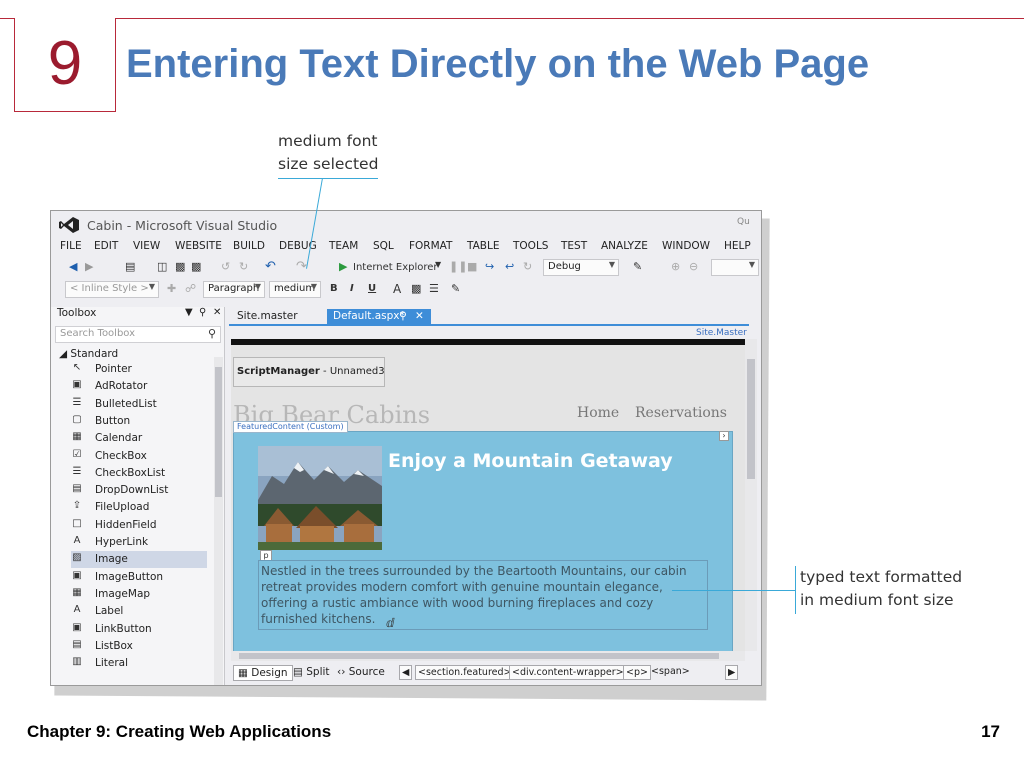 This screenshot has height=768, width=1024. I want to click on toolbox-item-fileupload: ⇪ FileUpload, so click(139, 507).